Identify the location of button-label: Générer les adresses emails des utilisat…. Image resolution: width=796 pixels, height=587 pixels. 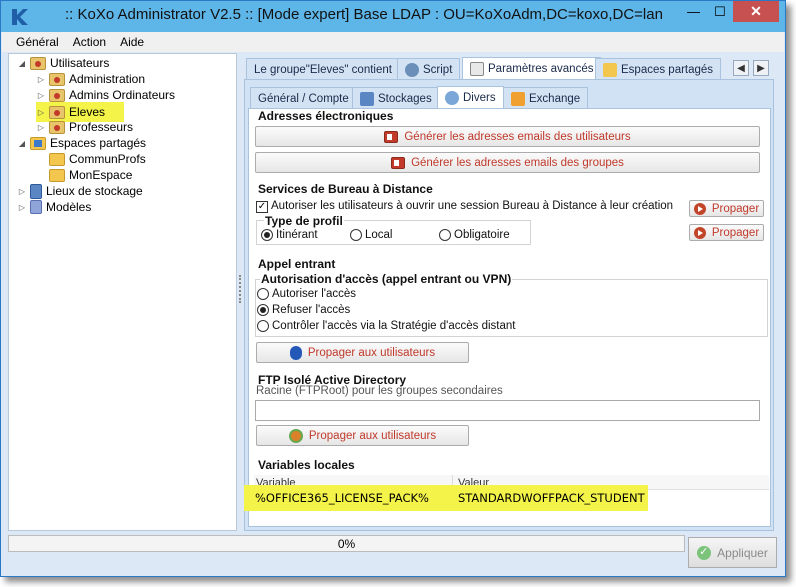
(517, 136).